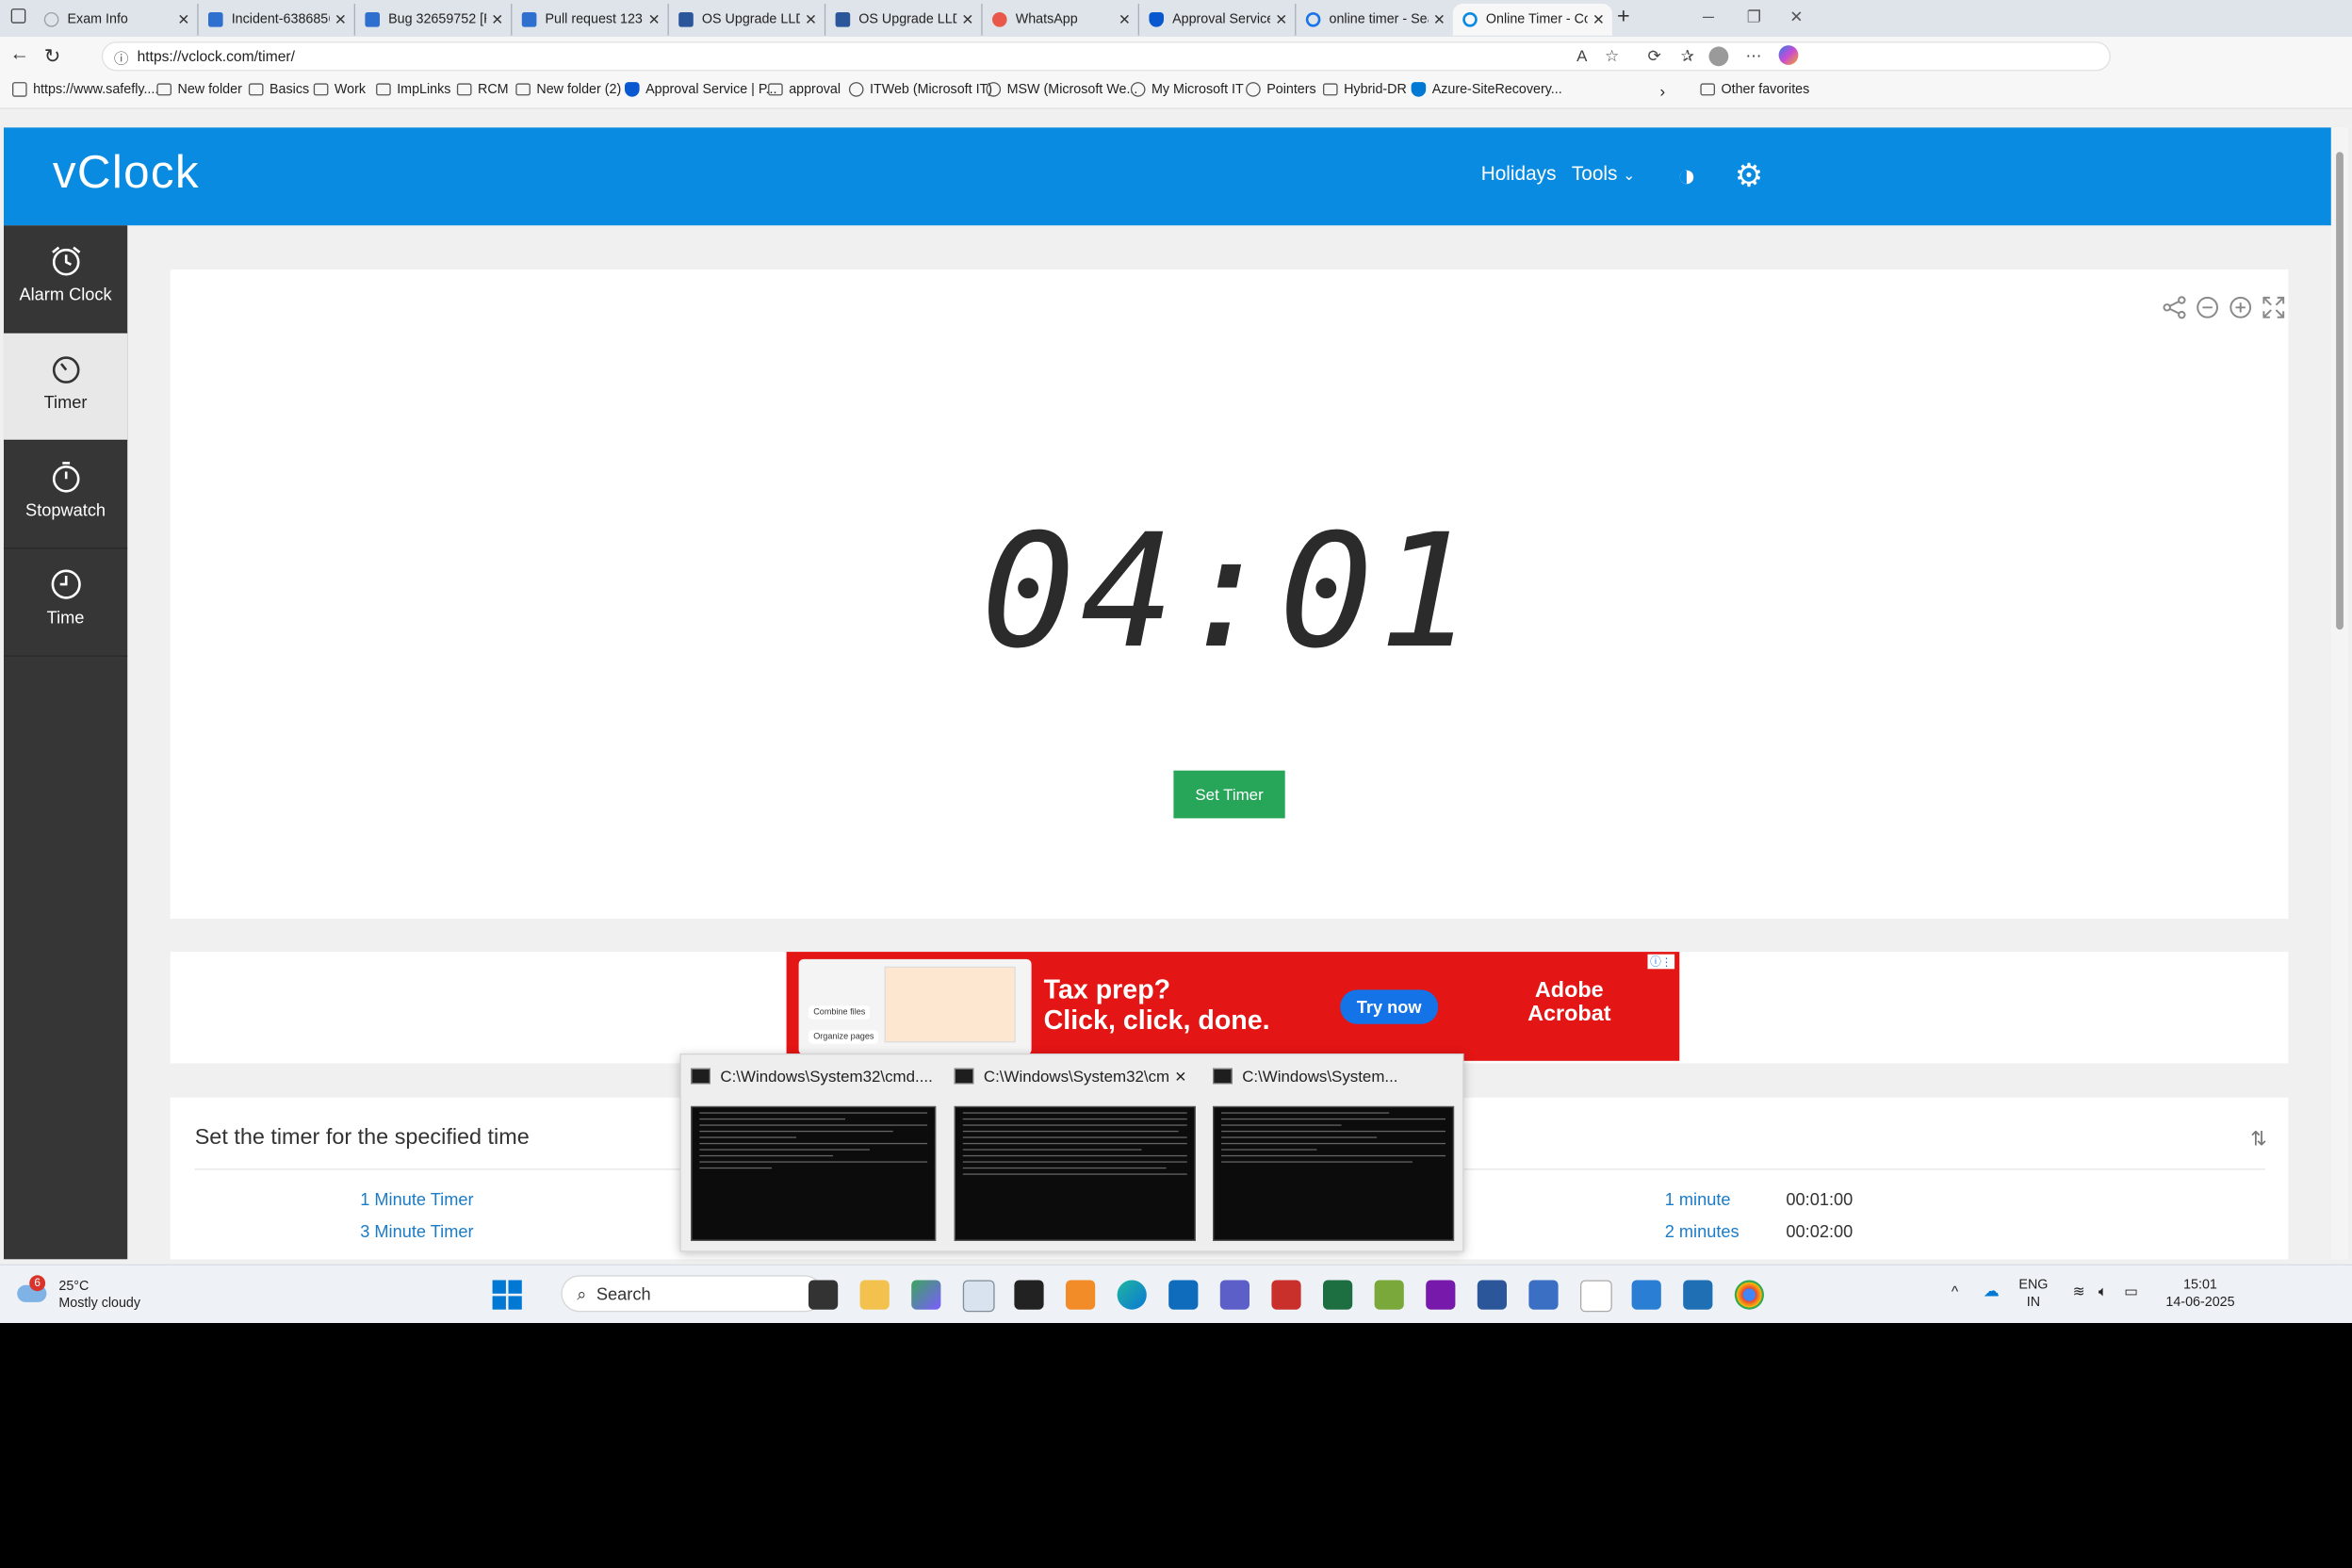 The width and height of the screenshot is (2352, 1568). Describe the element at coordinates (1702, 1231) in the screenshot. I see `preset-link: 2 minutes` at that location.